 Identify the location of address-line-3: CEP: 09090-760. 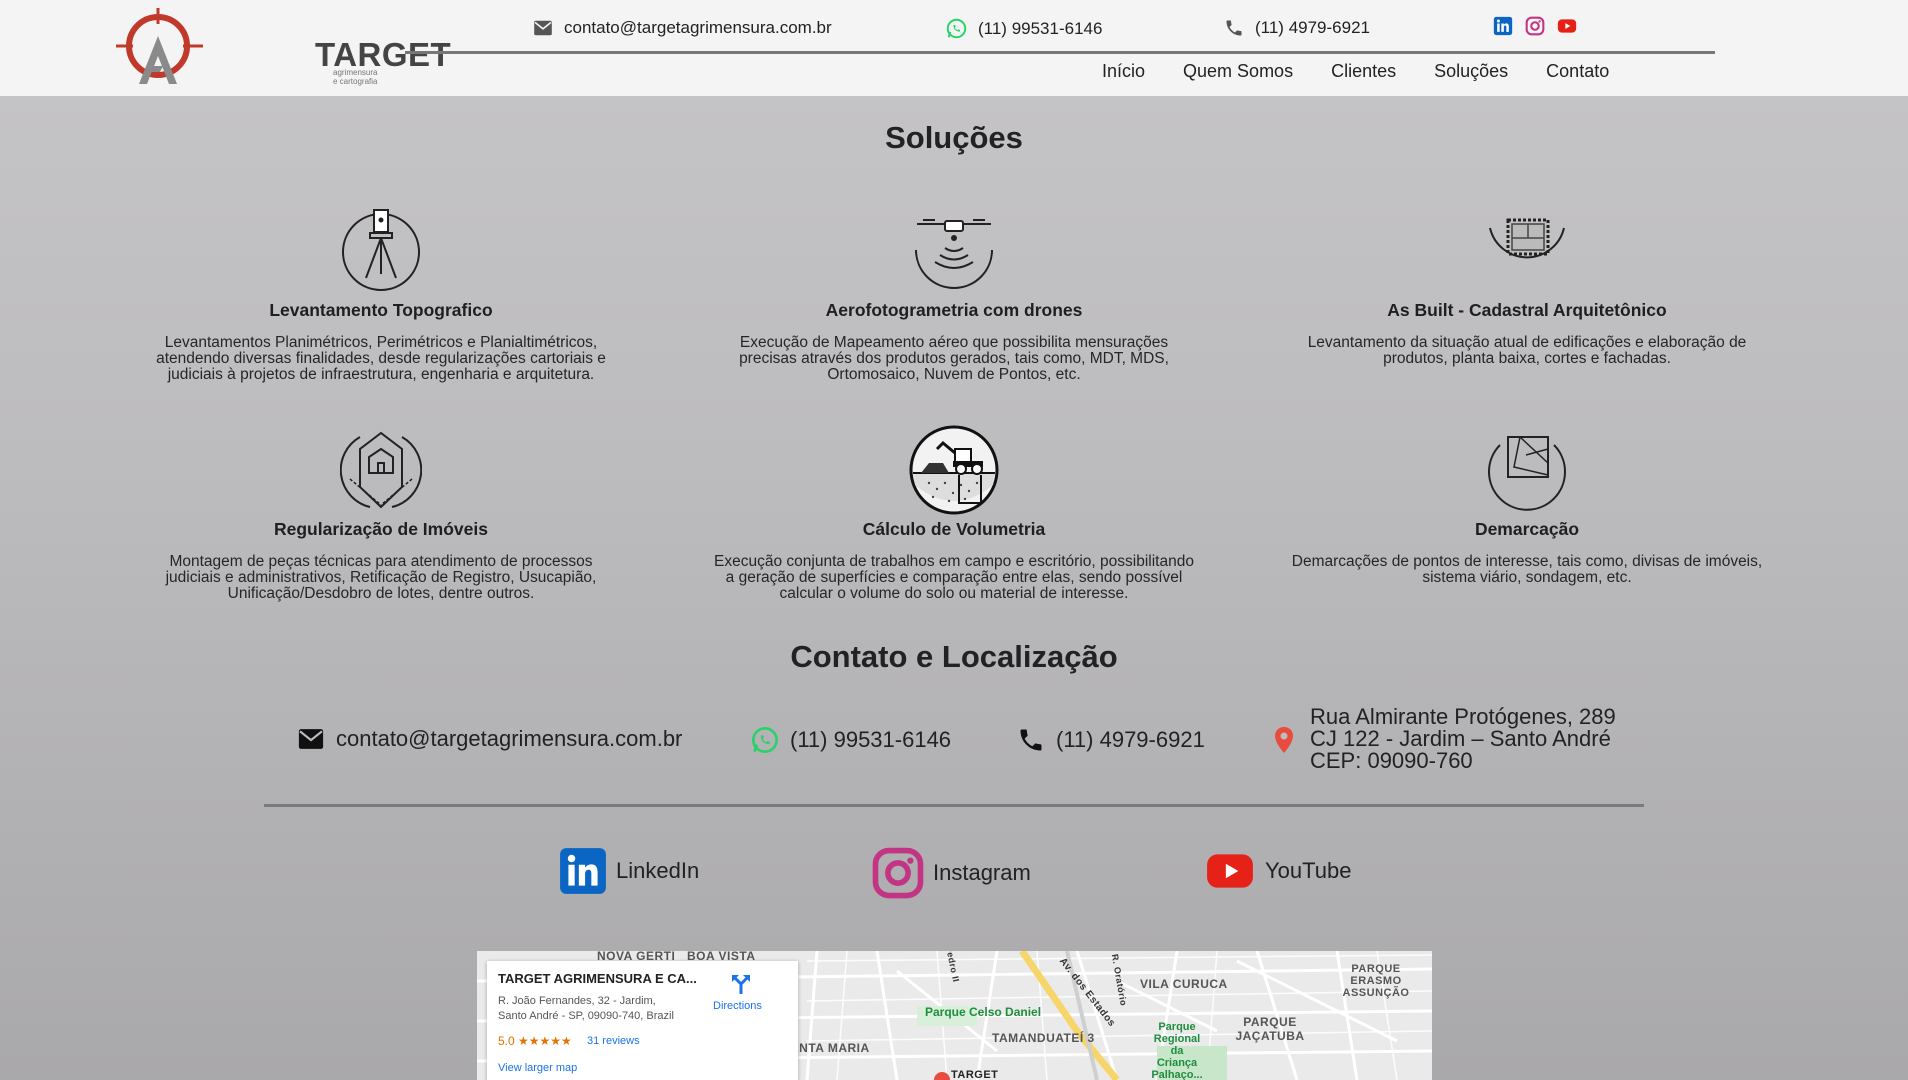
(1391, 760).